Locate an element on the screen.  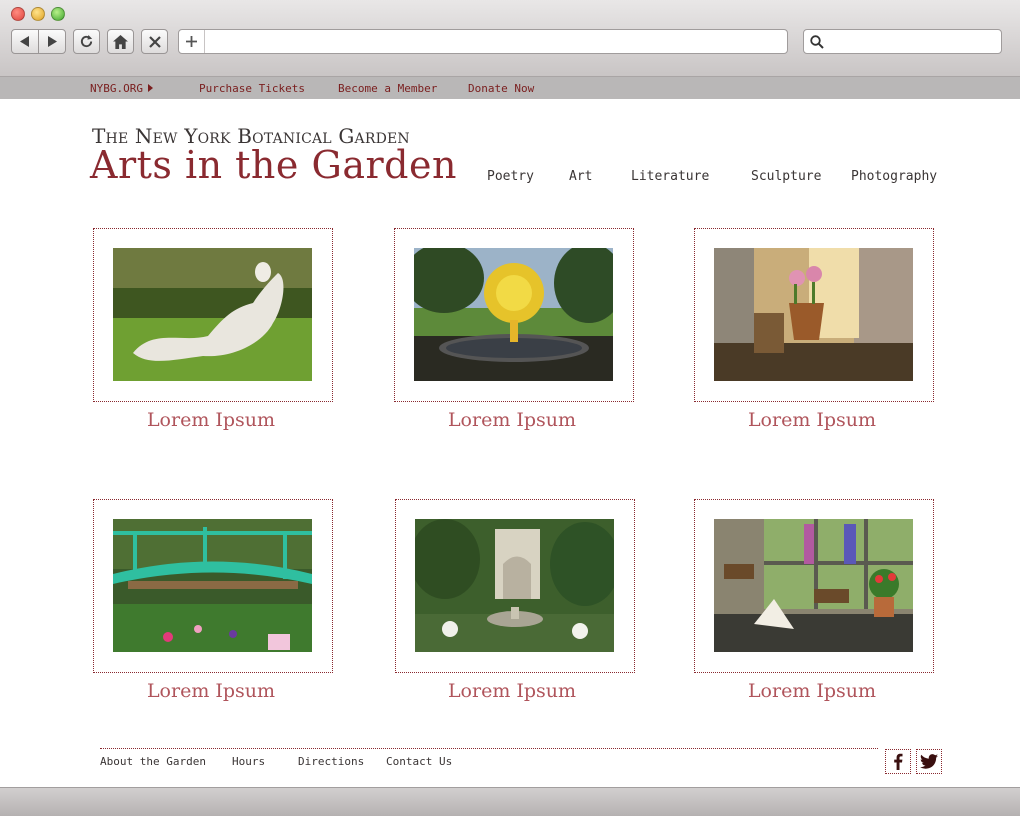
footer-hours-link: Hours is located at coordinates (248, 761).